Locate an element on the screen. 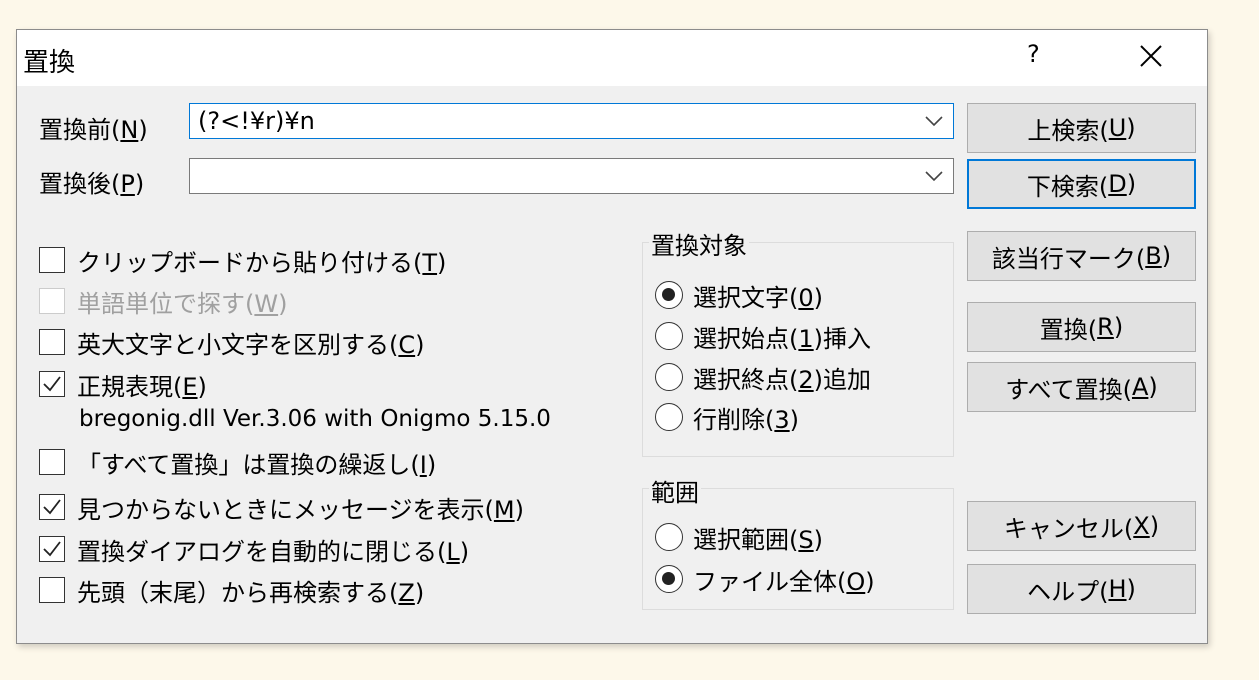  checkbox-wrap-search: 先頭（末尾）から再検索する(Z) is located at coordinates (231, 590).